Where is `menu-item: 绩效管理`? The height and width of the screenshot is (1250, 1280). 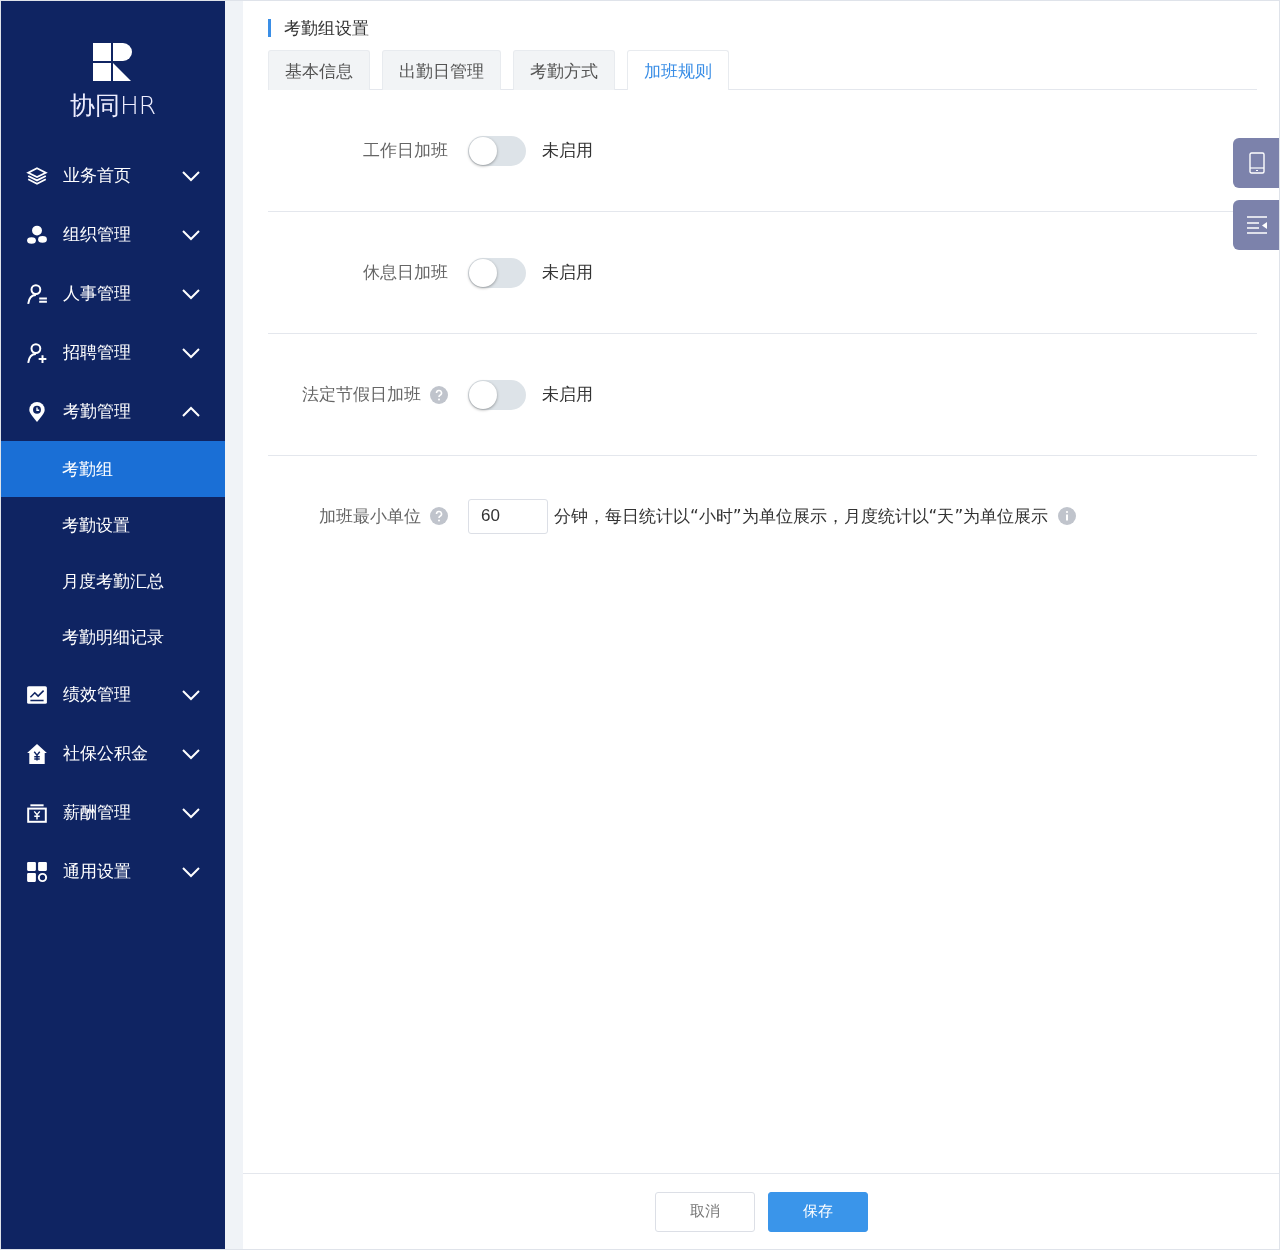 menu-item: 绩效管理 is located at coordinates (113, 694).